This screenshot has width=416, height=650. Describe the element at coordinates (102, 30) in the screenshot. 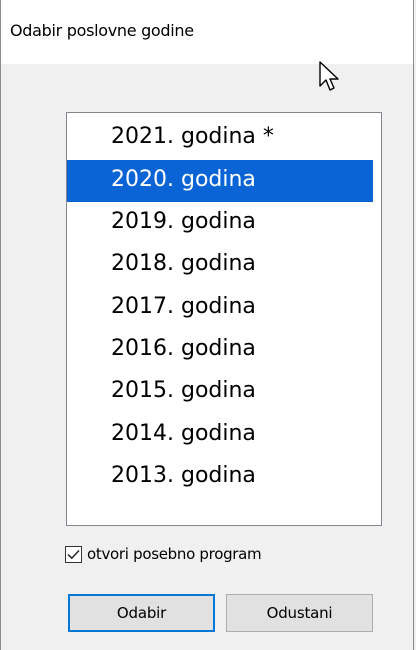

I see `dialog-title: Odabir poslovne godine` at that location.